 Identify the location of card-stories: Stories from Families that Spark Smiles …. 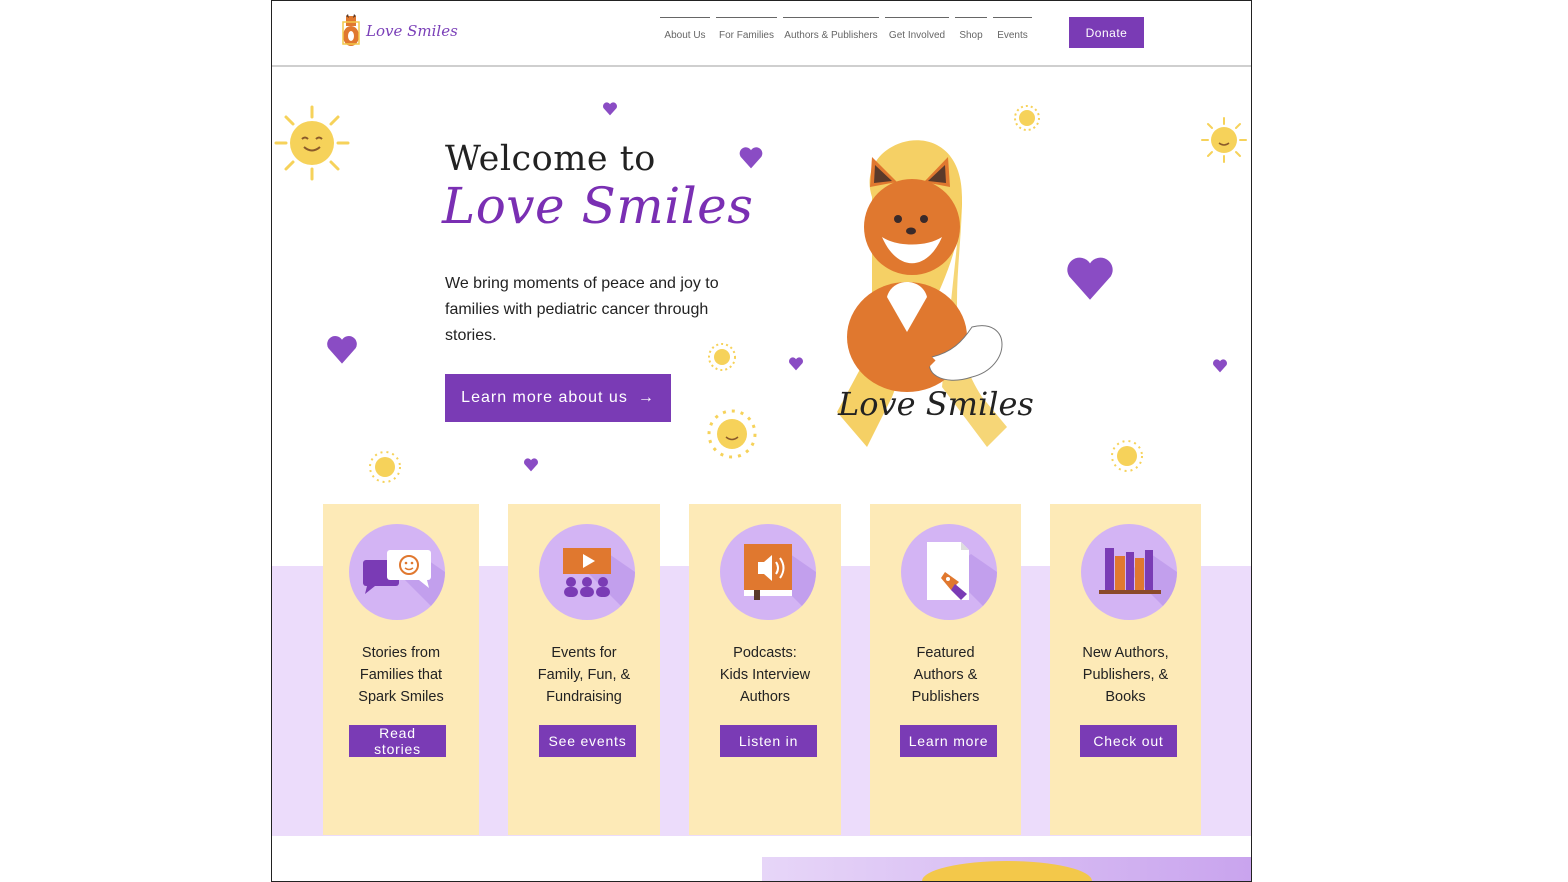
(401, 669).